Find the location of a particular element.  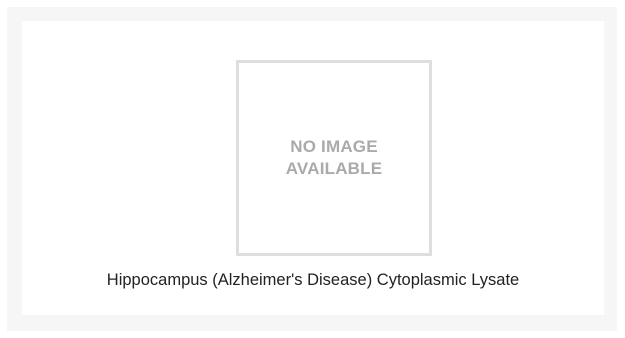

no-image-text: NO IMAGE AVAILABLE is located at coordinates (334, 158).